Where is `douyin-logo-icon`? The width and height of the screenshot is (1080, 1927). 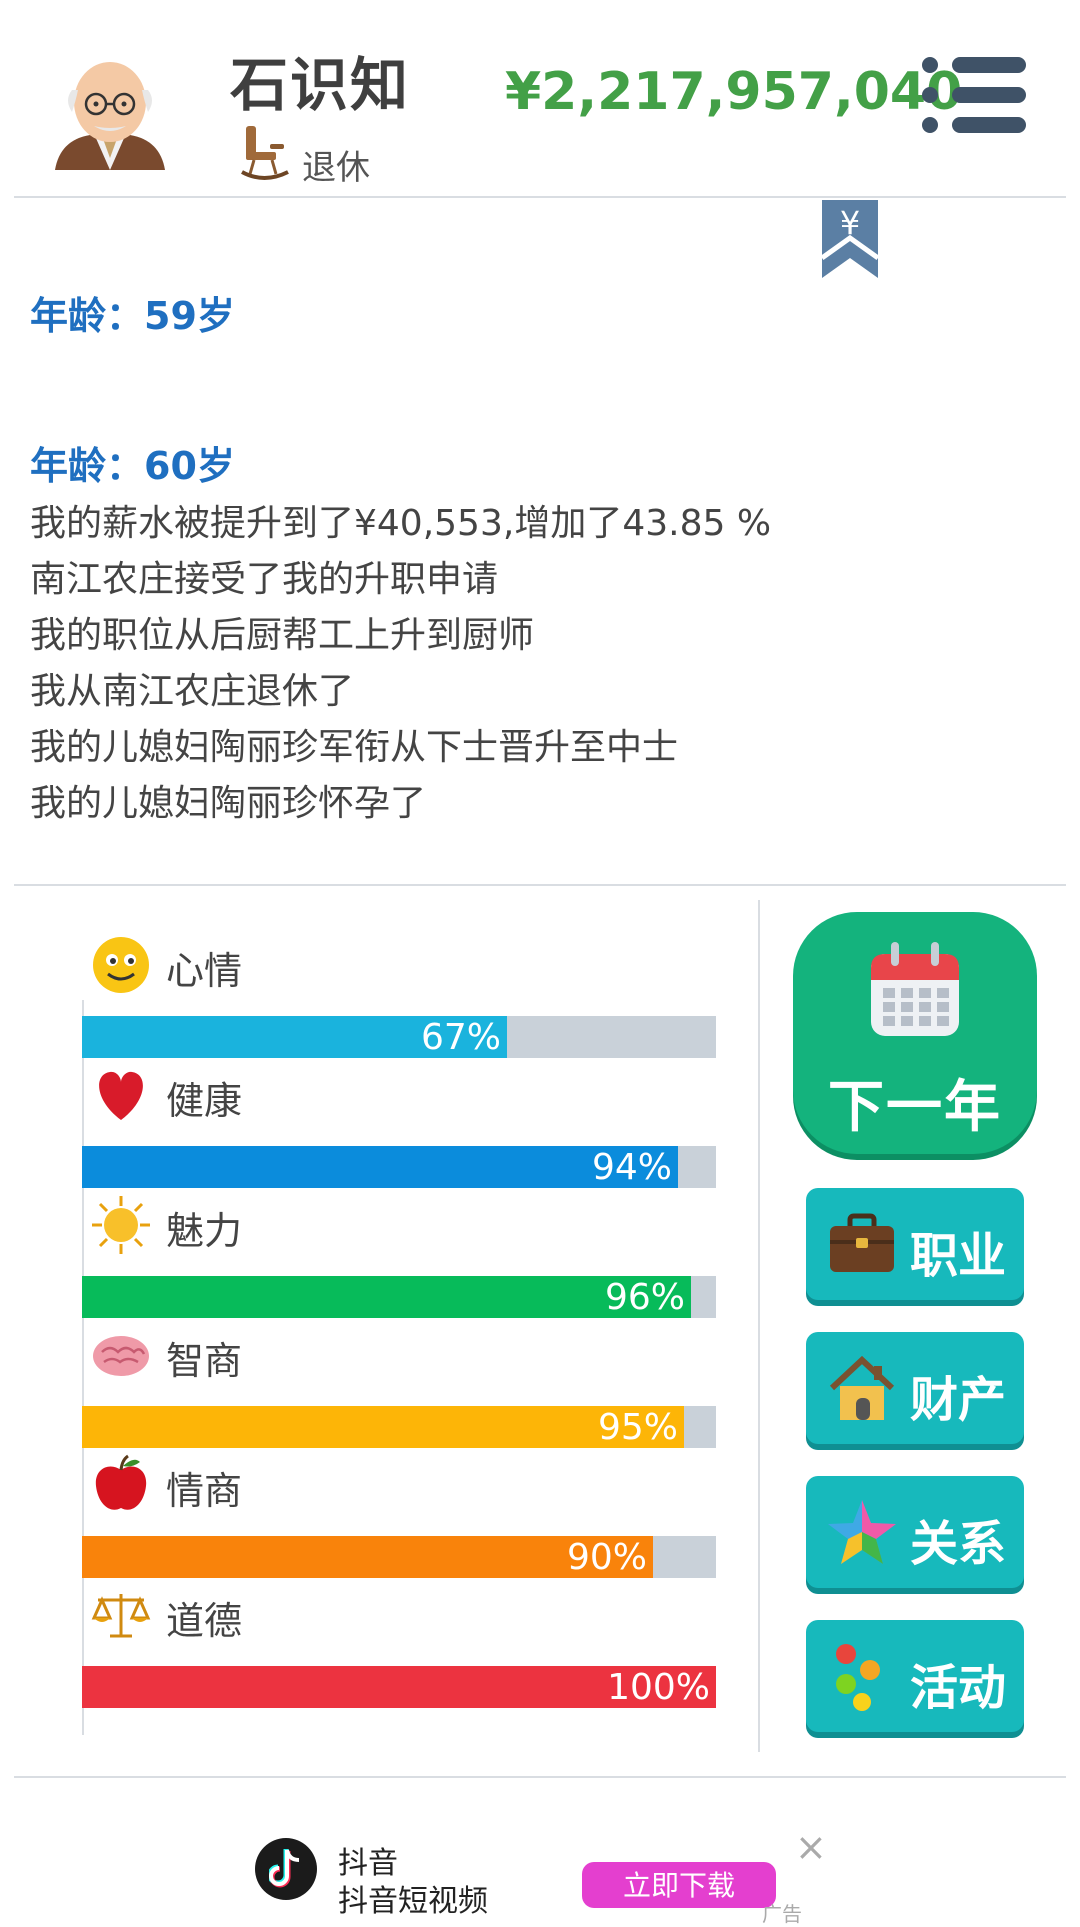
douyin-logo-icon is located at coordinates (286, 1869).